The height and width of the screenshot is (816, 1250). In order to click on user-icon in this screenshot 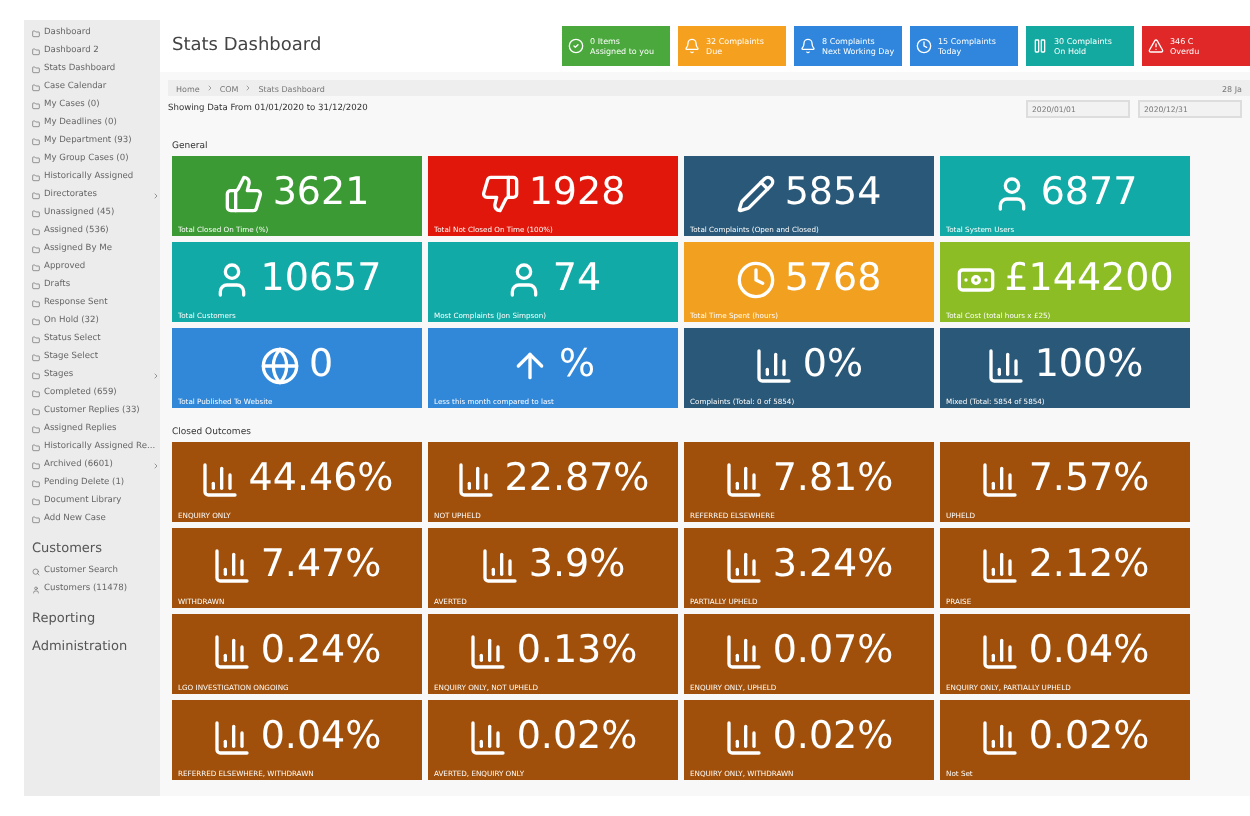, I will do `click(36, 589)`.